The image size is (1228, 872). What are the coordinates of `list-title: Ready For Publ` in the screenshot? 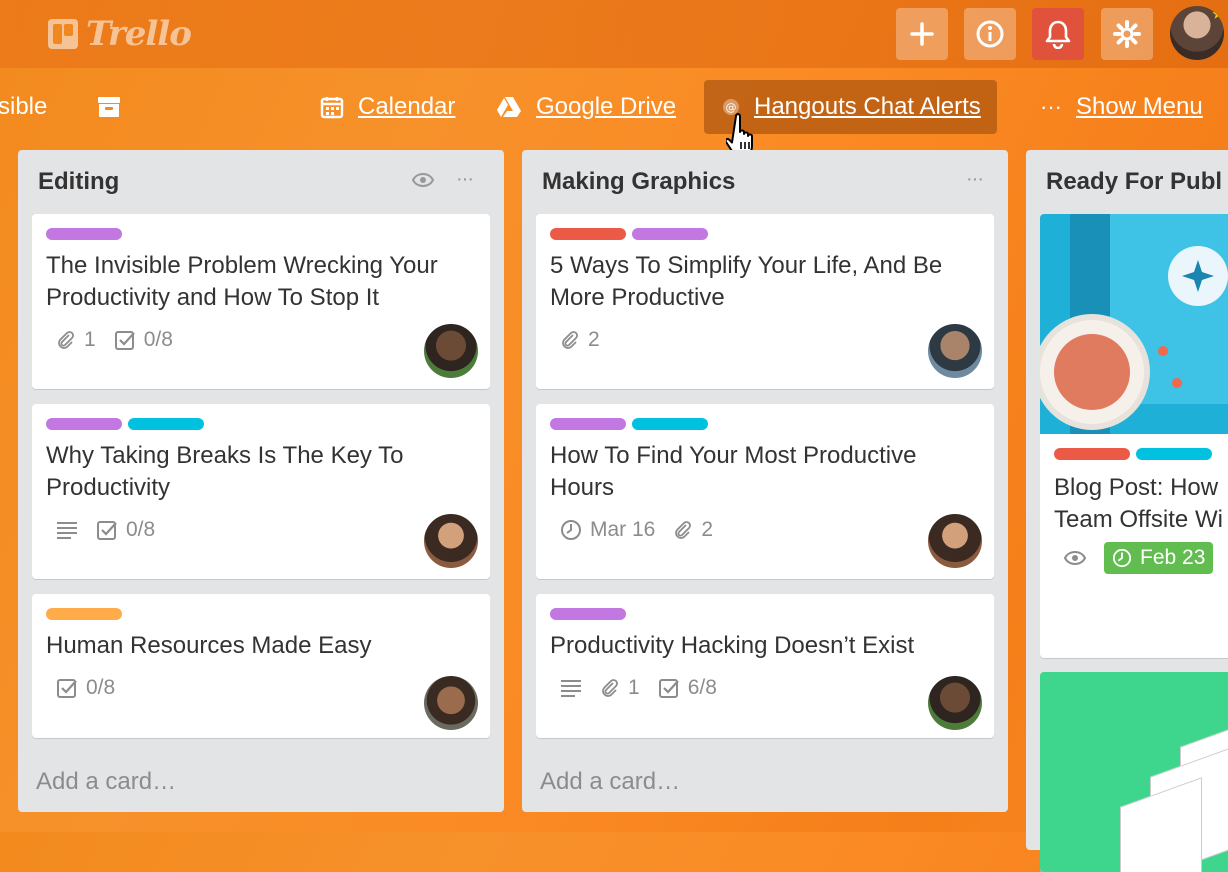 It's located at (1134, 182).